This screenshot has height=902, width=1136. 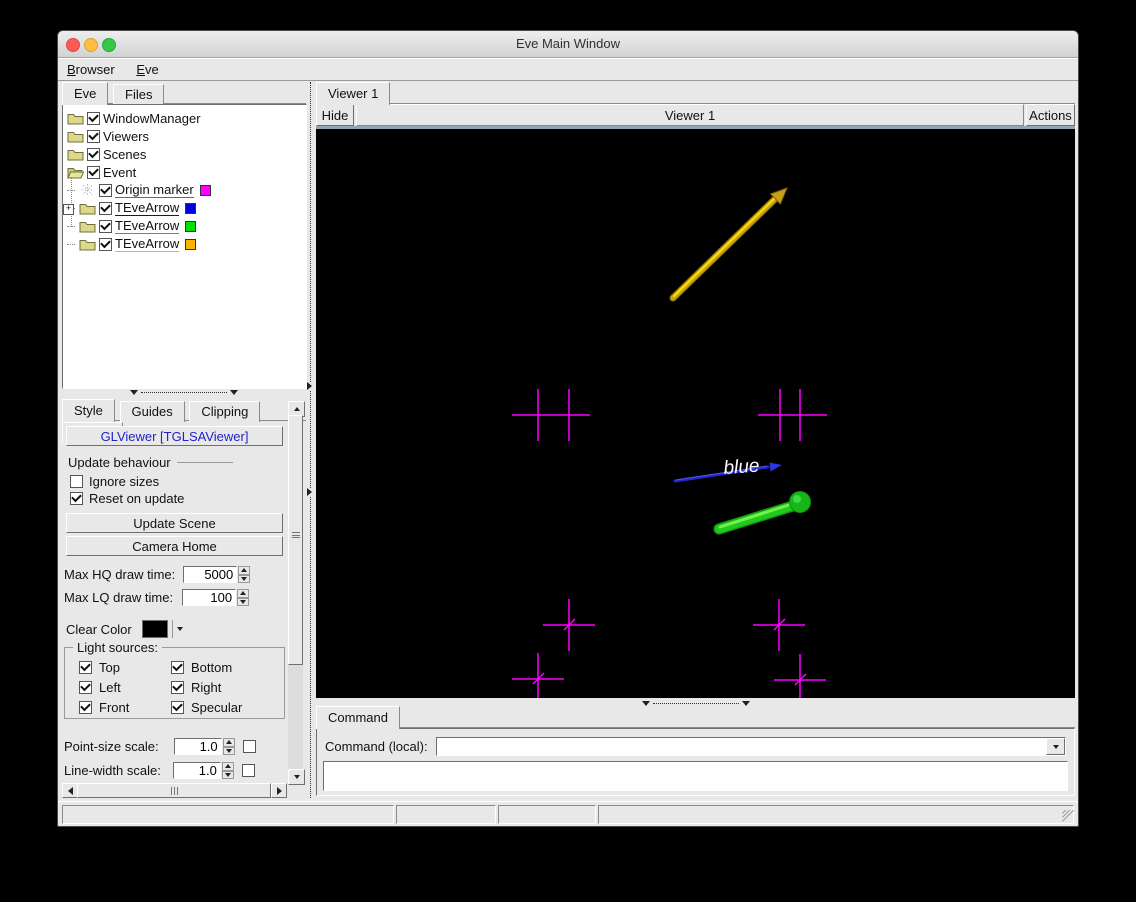 What do you see at coordinates (191, 208) in the screenshot?
I see `color-swatch-blue` at bounding box center [191, 208].